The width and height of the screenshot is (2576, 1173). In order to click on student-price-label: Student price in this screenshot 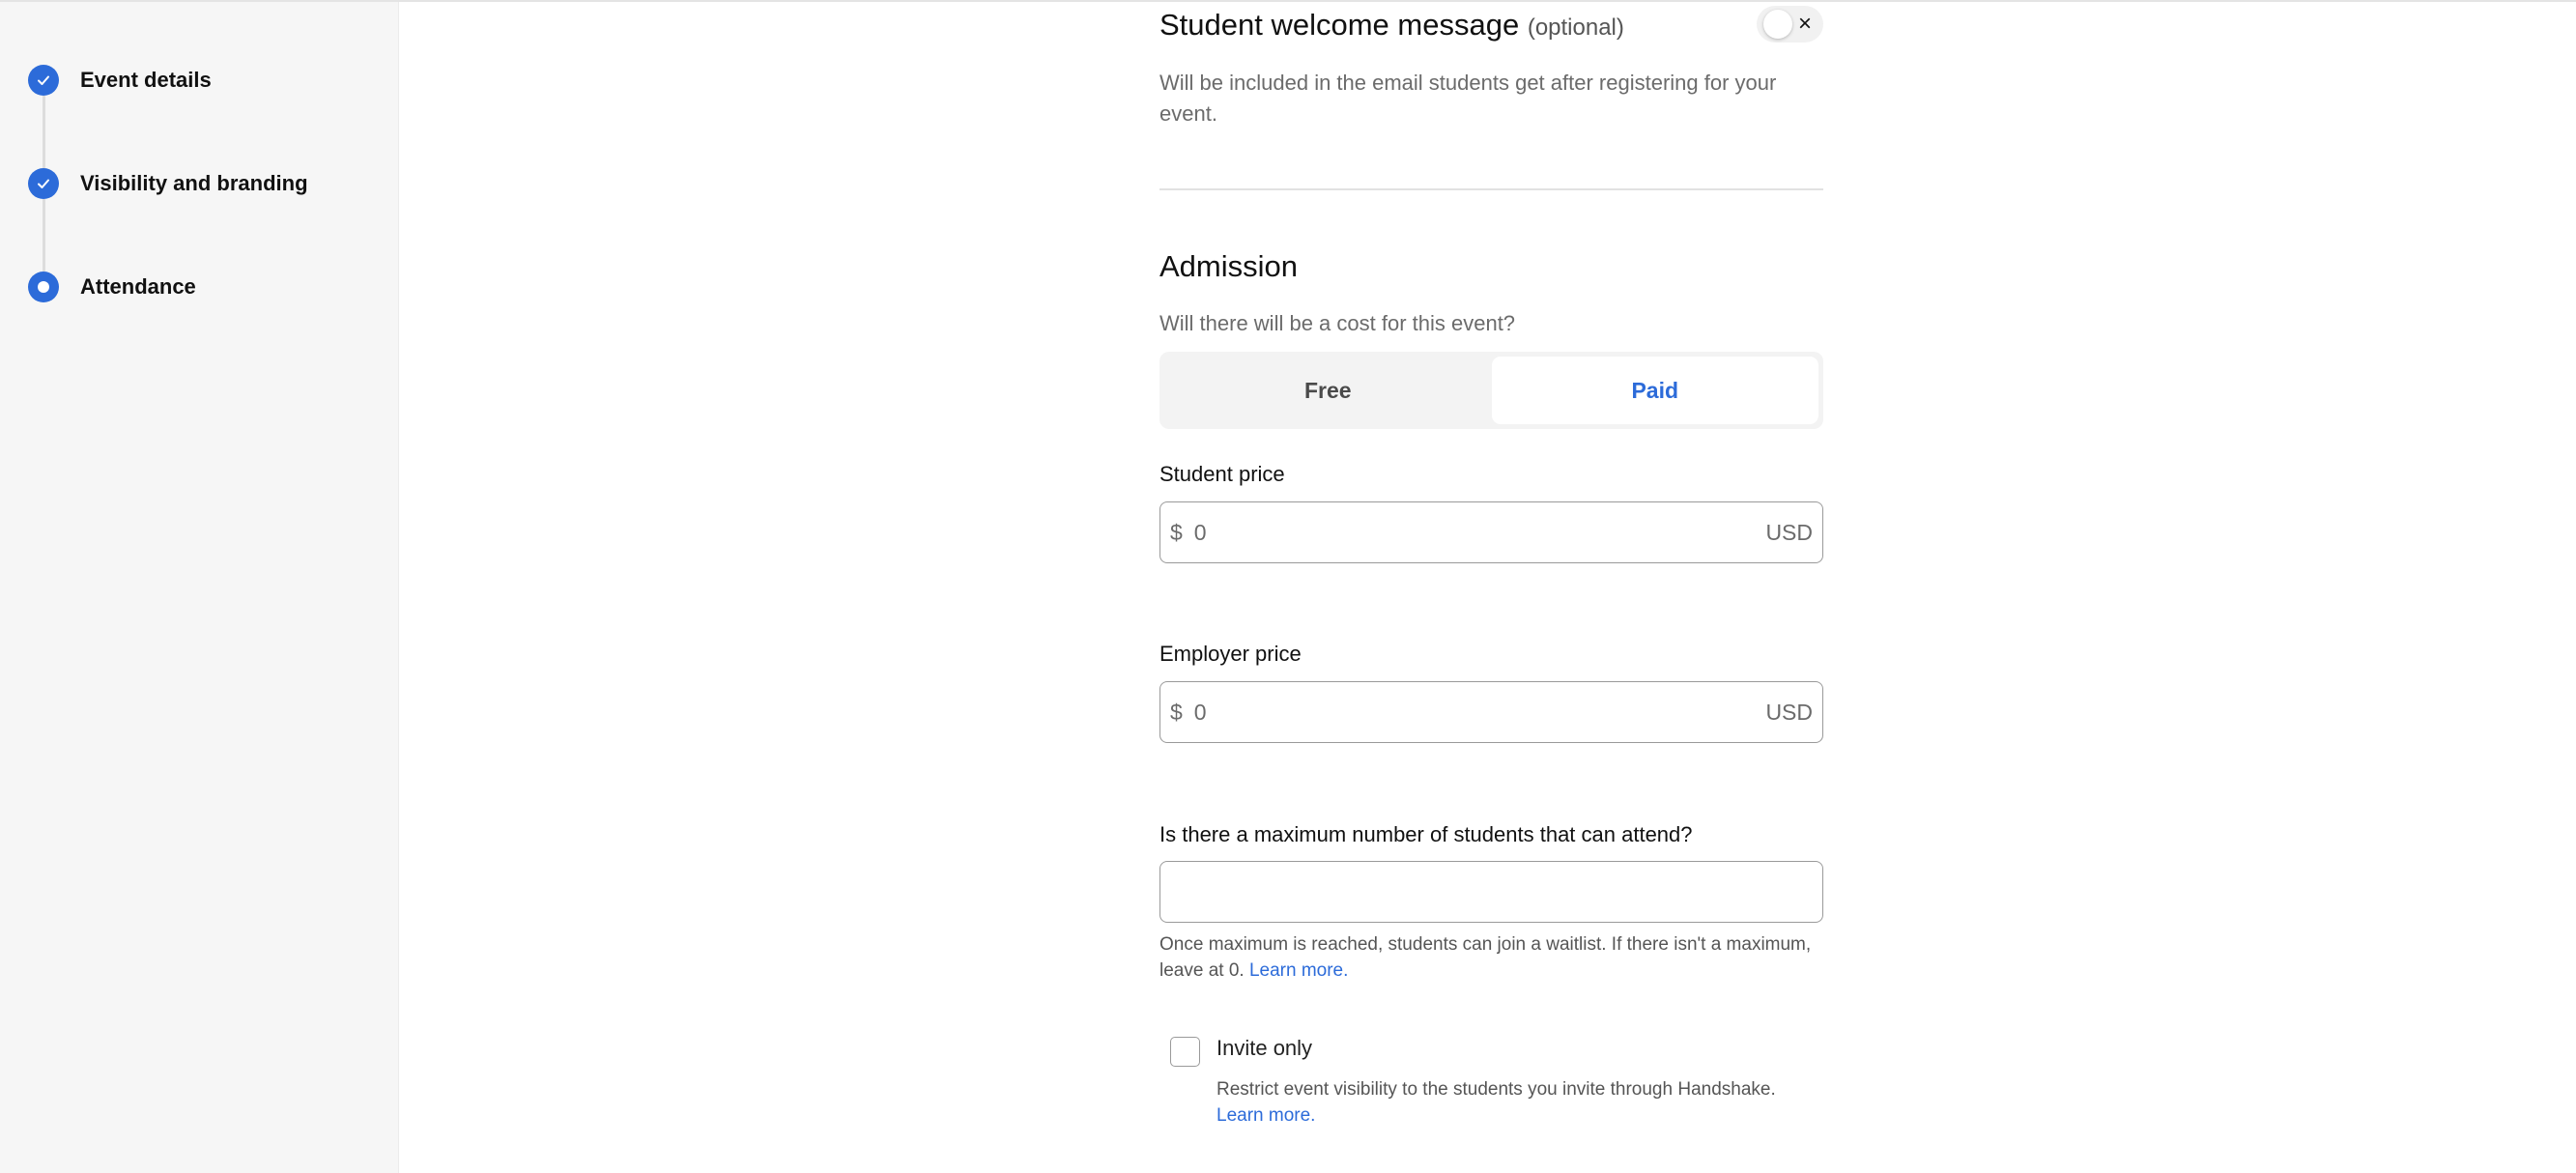, I will do `click(1222, 474)`.